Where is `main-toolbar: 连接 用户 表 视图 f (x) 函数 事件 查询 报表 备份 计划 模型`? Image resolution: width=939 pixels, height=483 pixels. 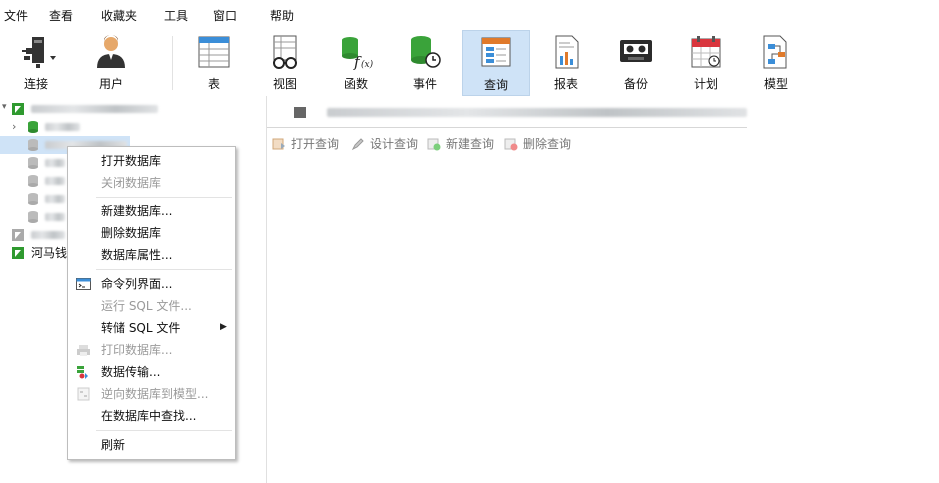 main-toolbar: 连接 用户 表 视图 f (x) 函数 事件 查询 报表 备份 计划 模型 is located at coordinates (469, 63).